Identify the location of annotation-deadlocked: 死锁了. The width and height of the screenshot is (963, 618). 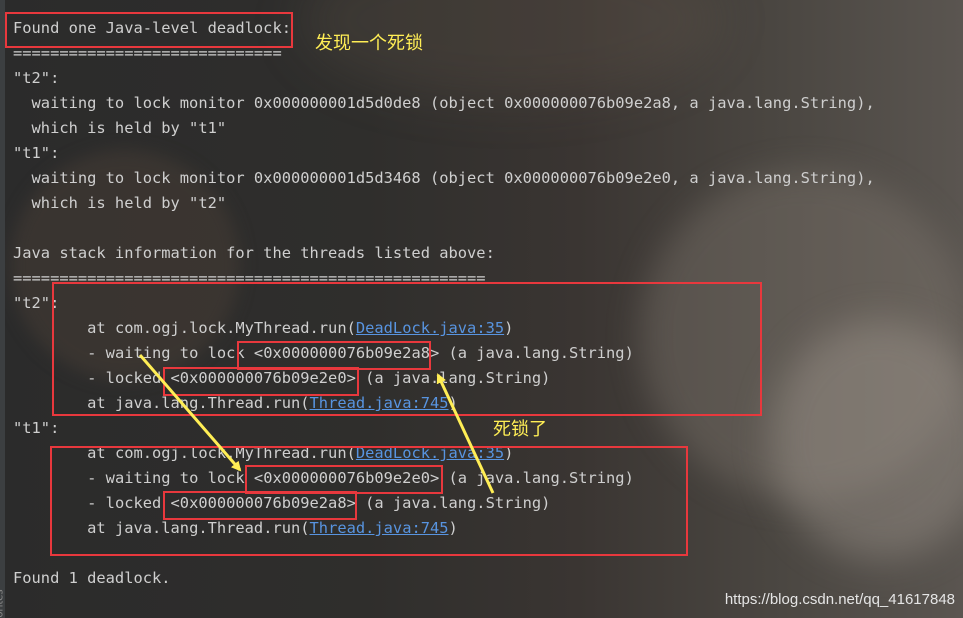
(520, 429).